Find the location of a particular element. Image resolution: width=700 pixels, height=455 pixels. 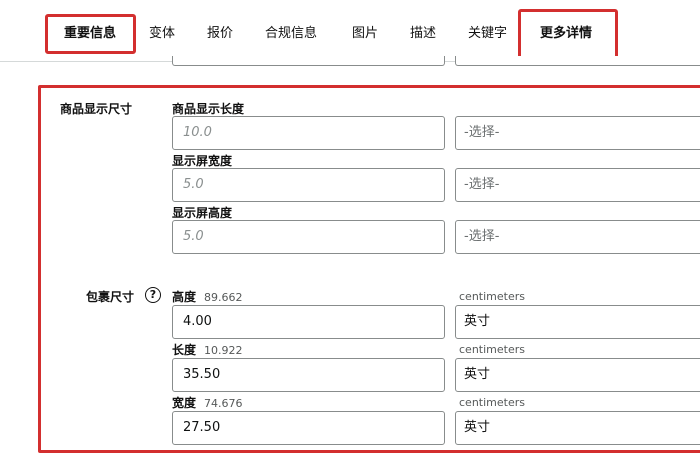

package-height-unit-select: 英寸 is located at coordinates (577, 322).